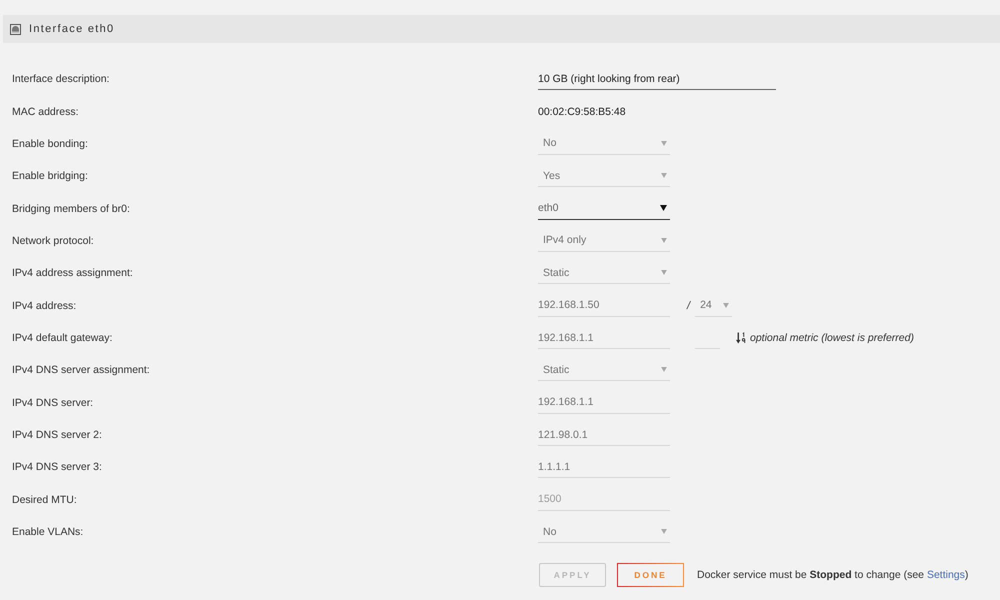 The height and width of the screenshot is (600, 1000). What do you see at coordinates (832, 575) in the screenshot?
I see `status-note: Docker service must be Stopped to change (see Settings)` at bounding box center [832, 575].